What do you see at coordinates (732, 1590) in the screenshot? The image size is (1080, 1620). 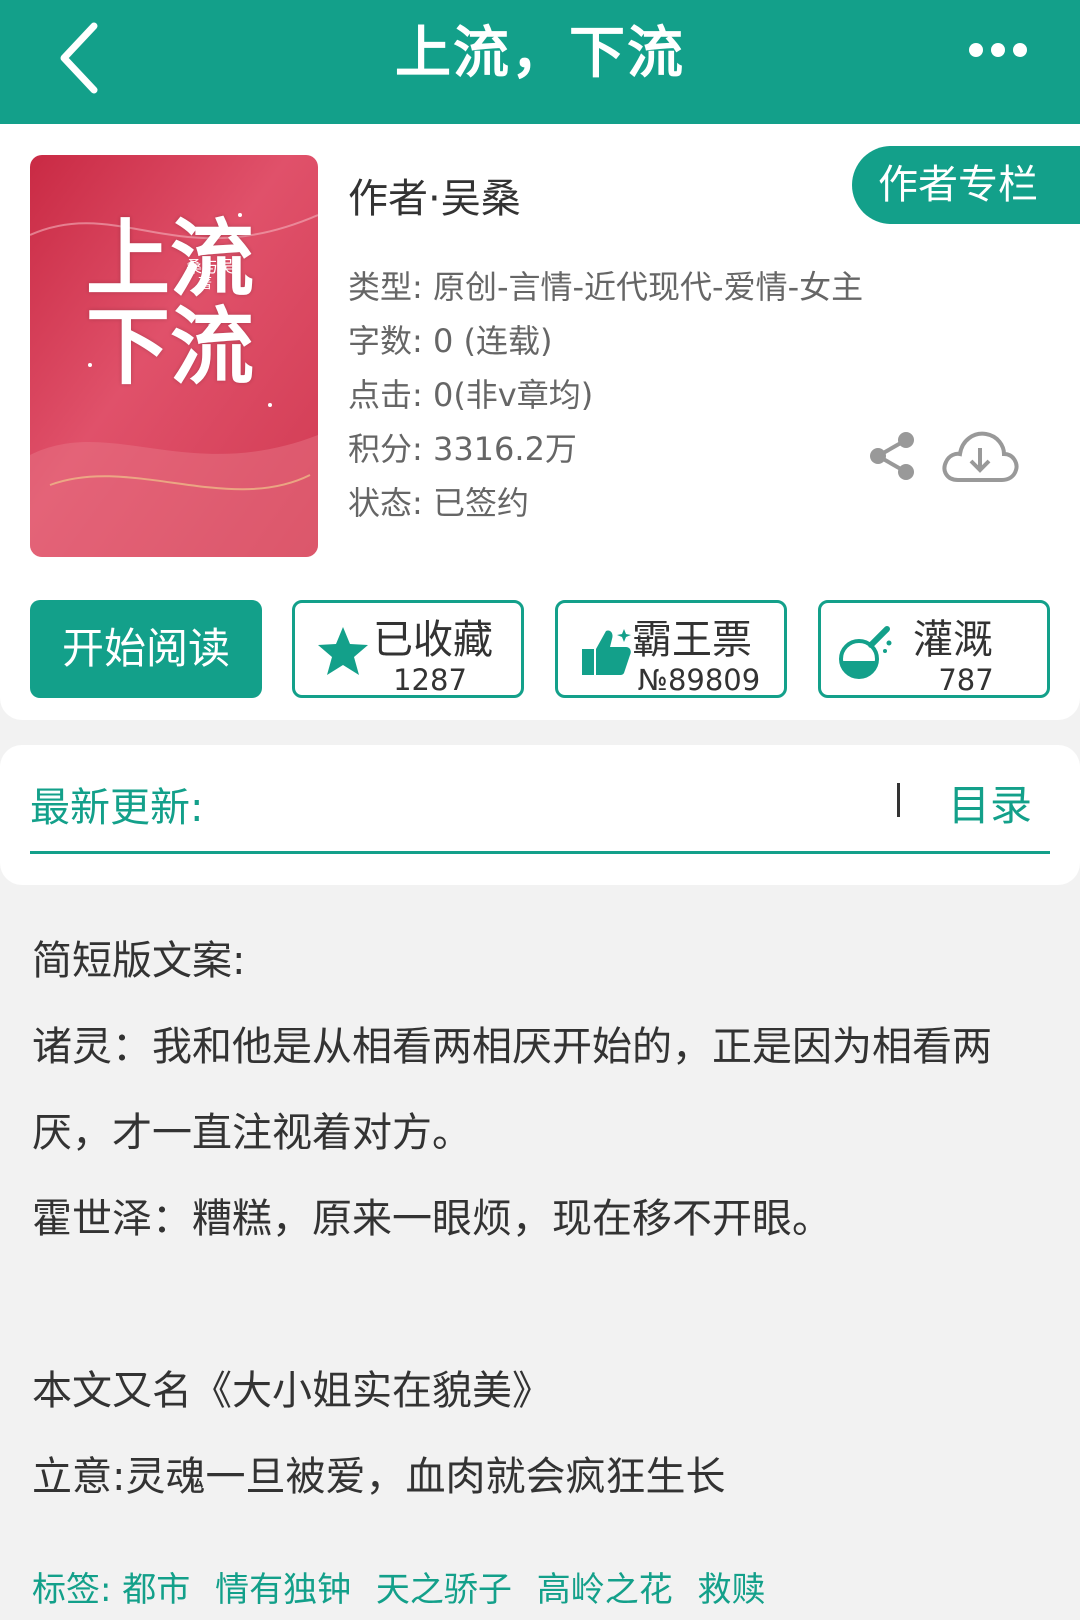 I see `tag-item: 救赎` at bounding box center [732, 1590].